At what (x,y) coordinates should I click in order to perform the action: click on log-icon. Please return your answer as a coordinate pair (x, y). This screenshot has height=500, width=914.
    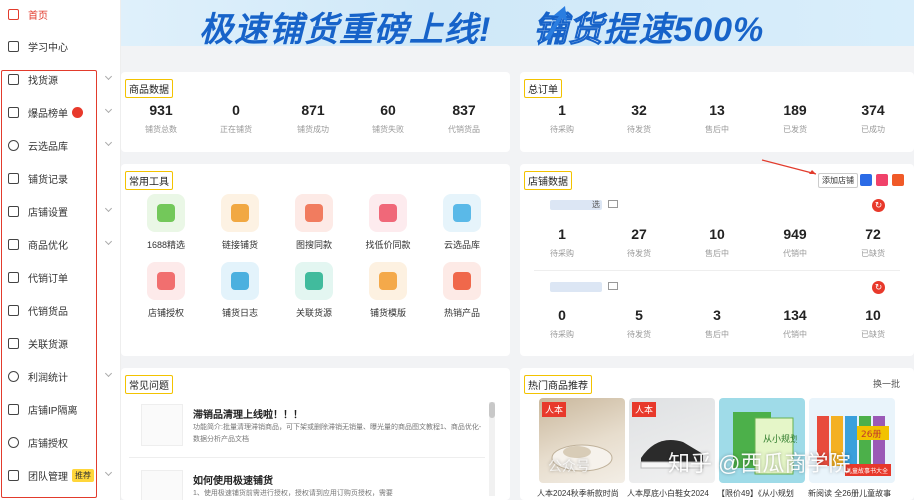
    Looking at the image, I should click on (240, 281).